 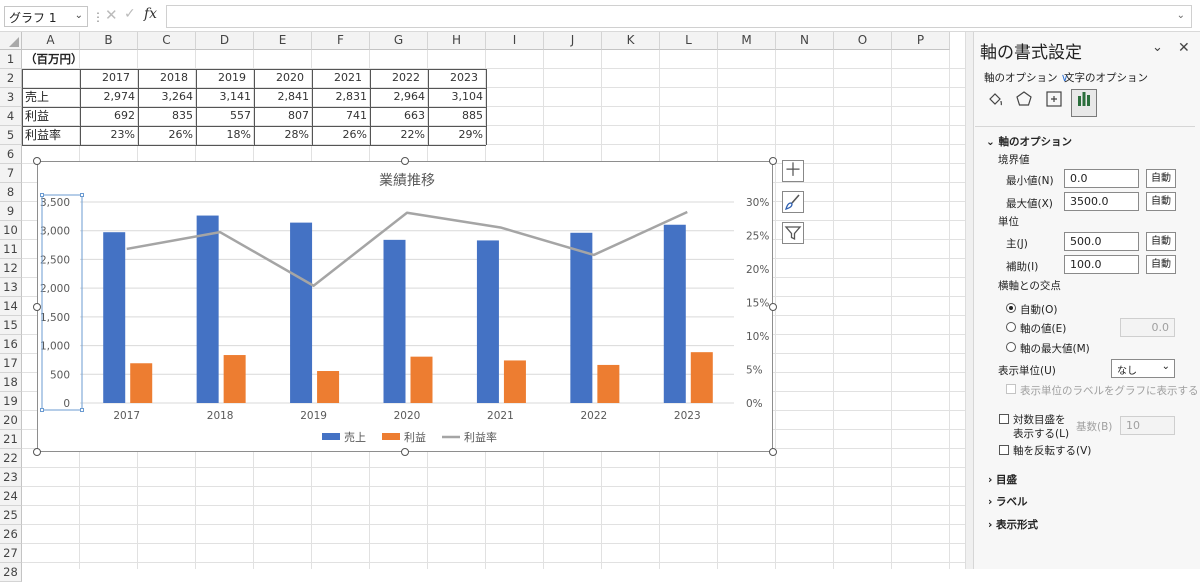 I want to click on chevron-down-icon: ⌄, so click(x=79, y=15).